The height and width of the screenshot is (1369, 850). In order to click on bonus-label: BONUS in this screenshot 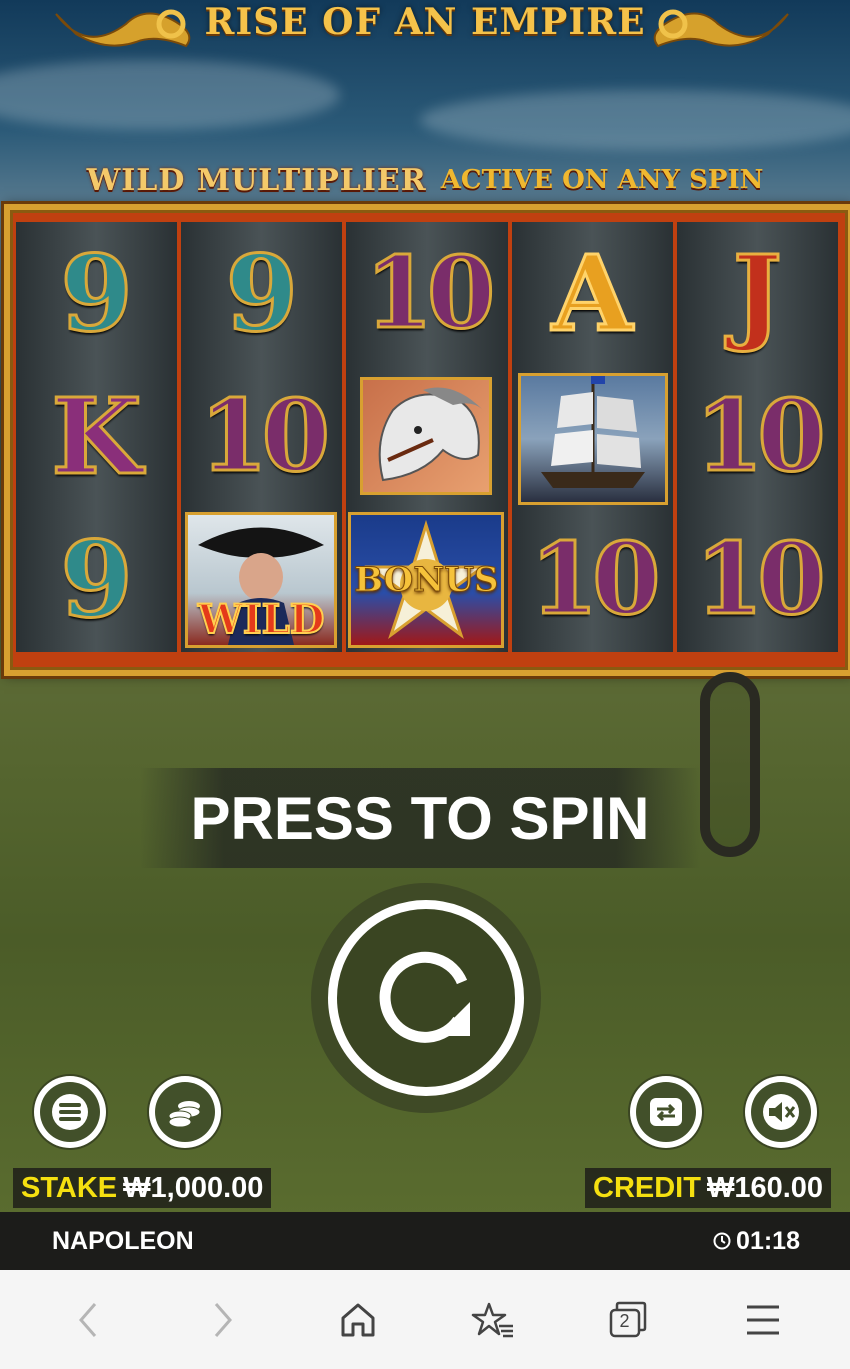, I will do `click(426, 580)`.